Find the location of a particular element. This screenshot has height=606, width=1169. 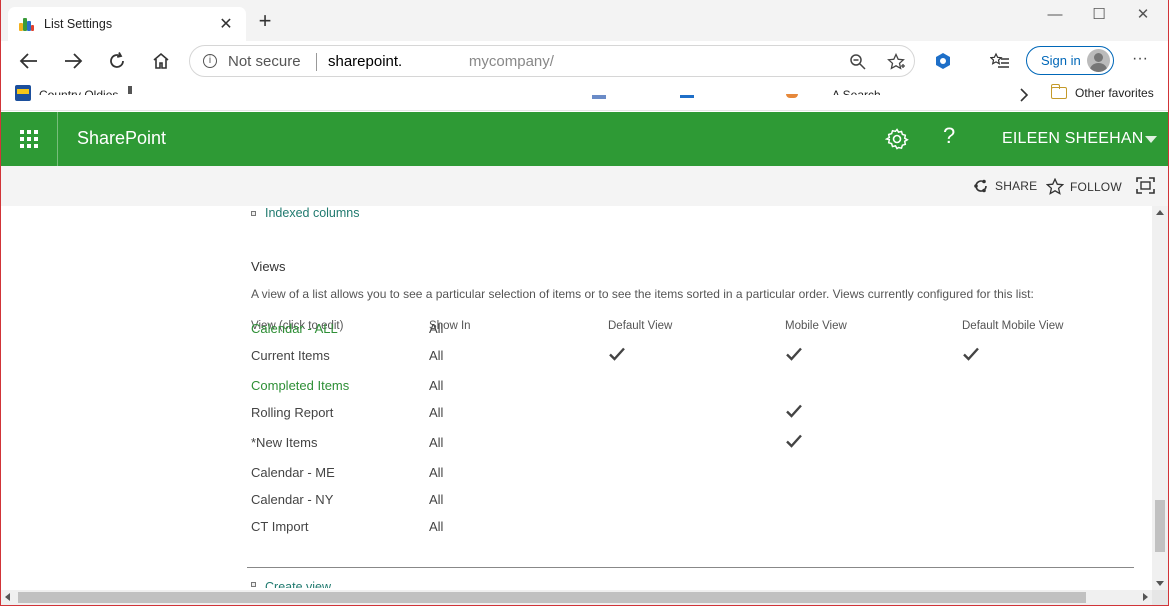

maximize-button: ☐ is located at coordinates (1099, 16).